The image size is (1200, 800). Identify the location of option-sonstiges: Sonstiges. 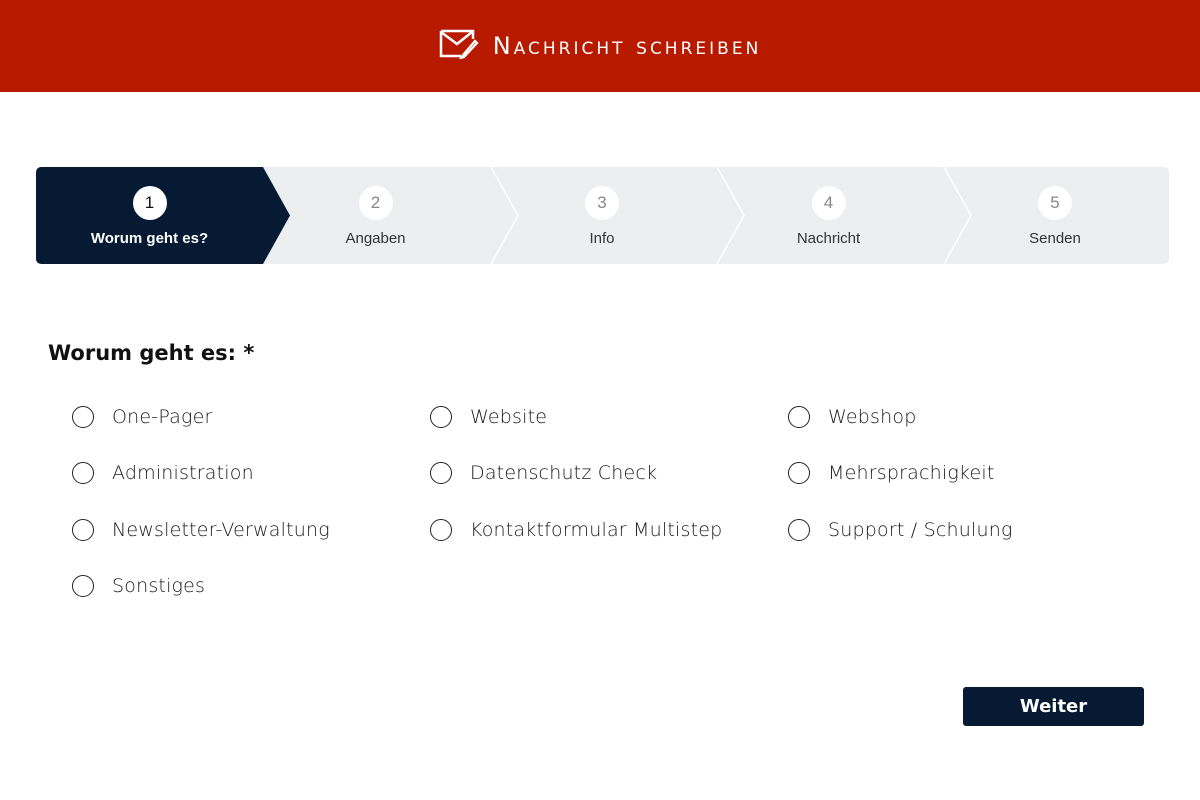
(138, 586).